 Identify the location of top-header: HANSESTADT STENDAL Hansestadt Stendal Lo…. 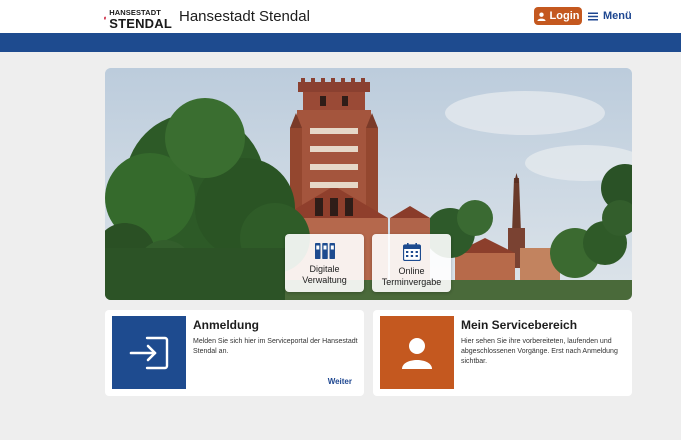
(340, 16).